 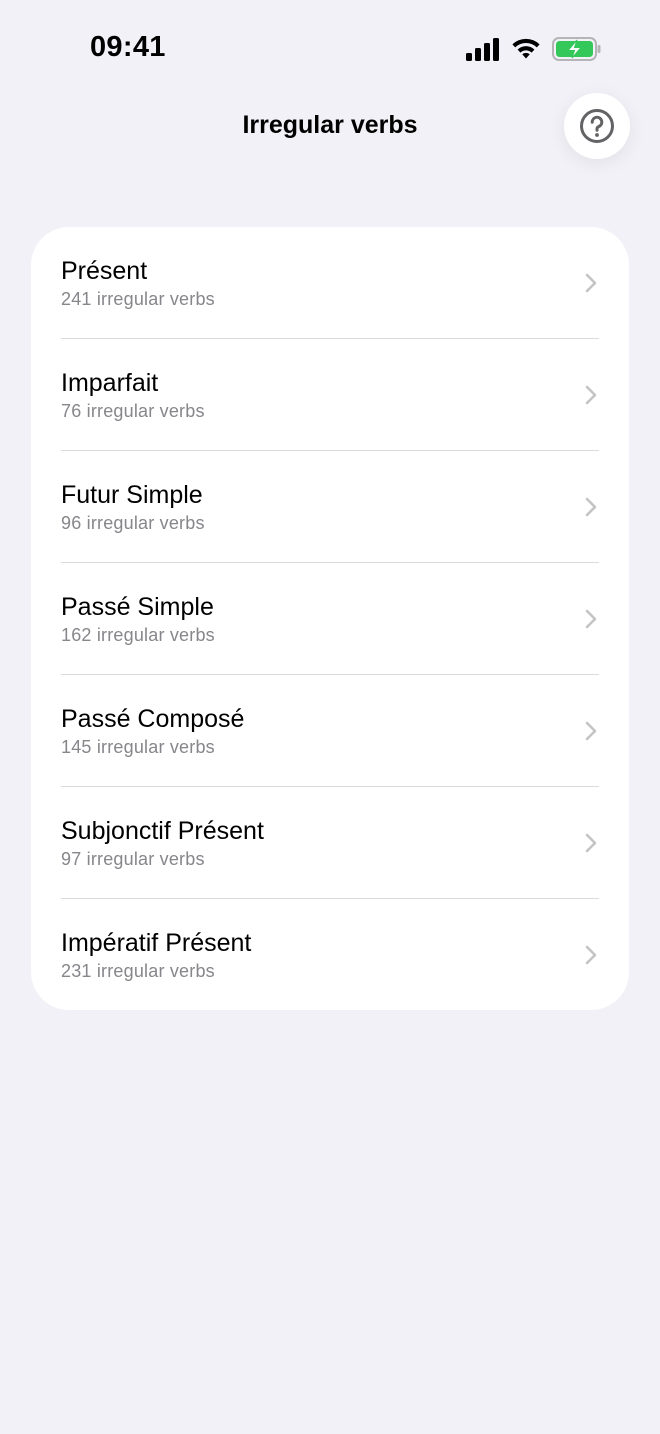 I want to click on irregular-verb-count: 162 irregular verbs, so click(x=138, y=635).